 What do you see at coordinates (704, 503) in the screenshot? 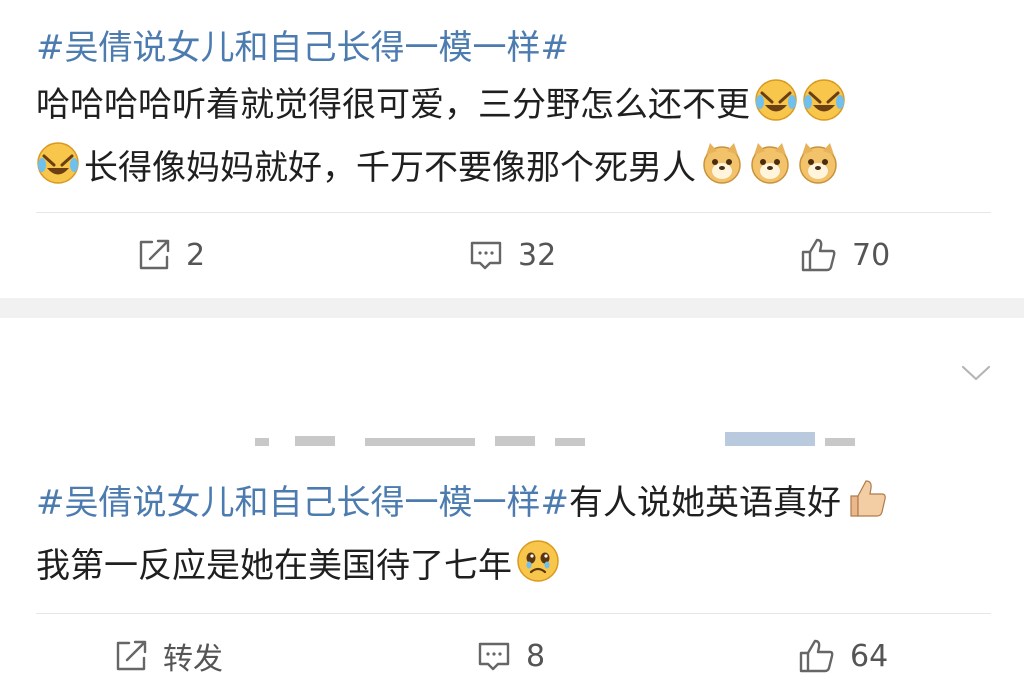
I see `post-2-text-line1: 有人说她英语真好` at bounding box center [704, 503].